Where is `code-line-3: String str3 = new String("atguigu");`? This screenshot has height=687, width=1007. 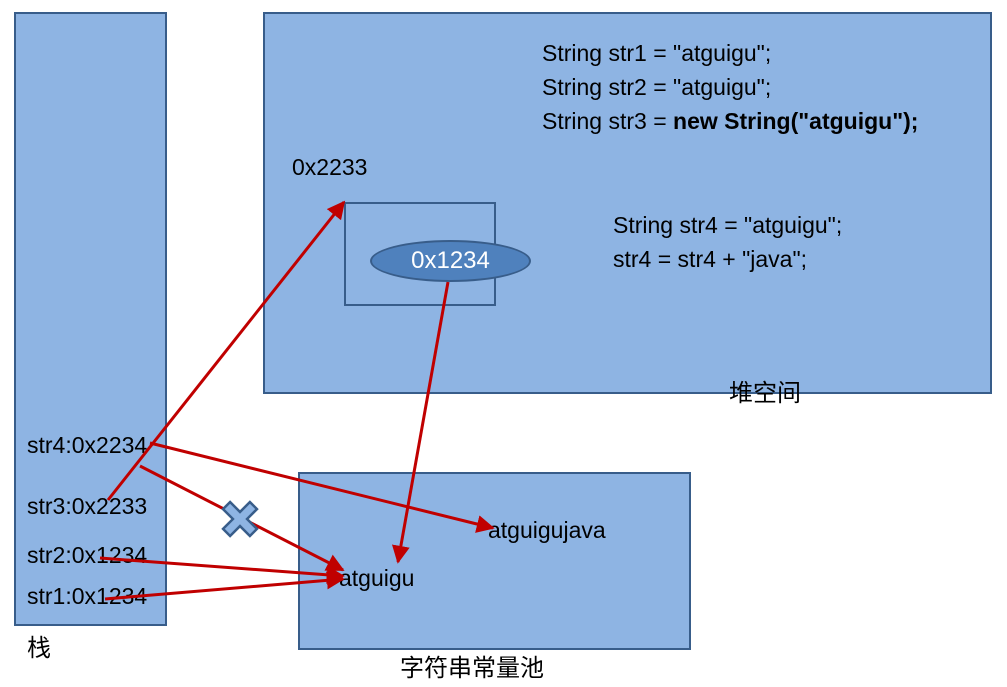
code-line-3: String str3 = new String("atguigu"); is located at coordinates (730, 121).